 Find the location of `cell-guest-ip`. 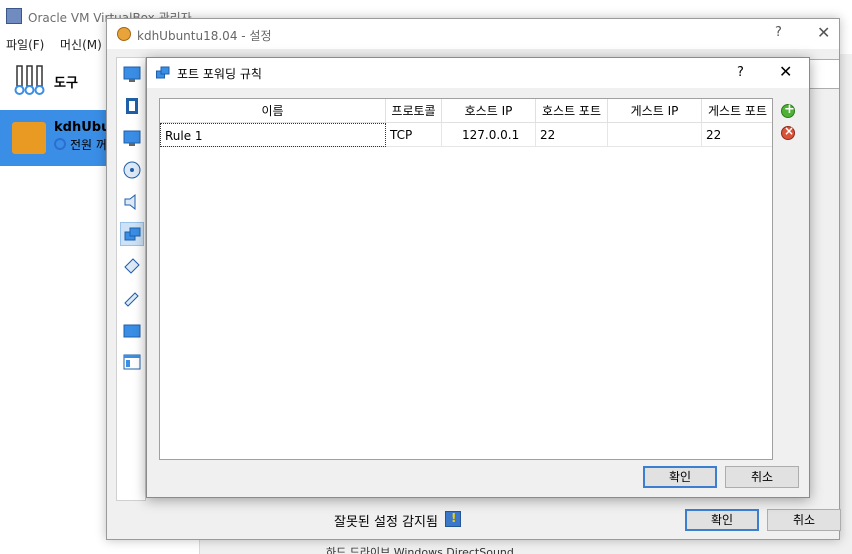

cell-guest-ip is located at coordinates (655, 135).